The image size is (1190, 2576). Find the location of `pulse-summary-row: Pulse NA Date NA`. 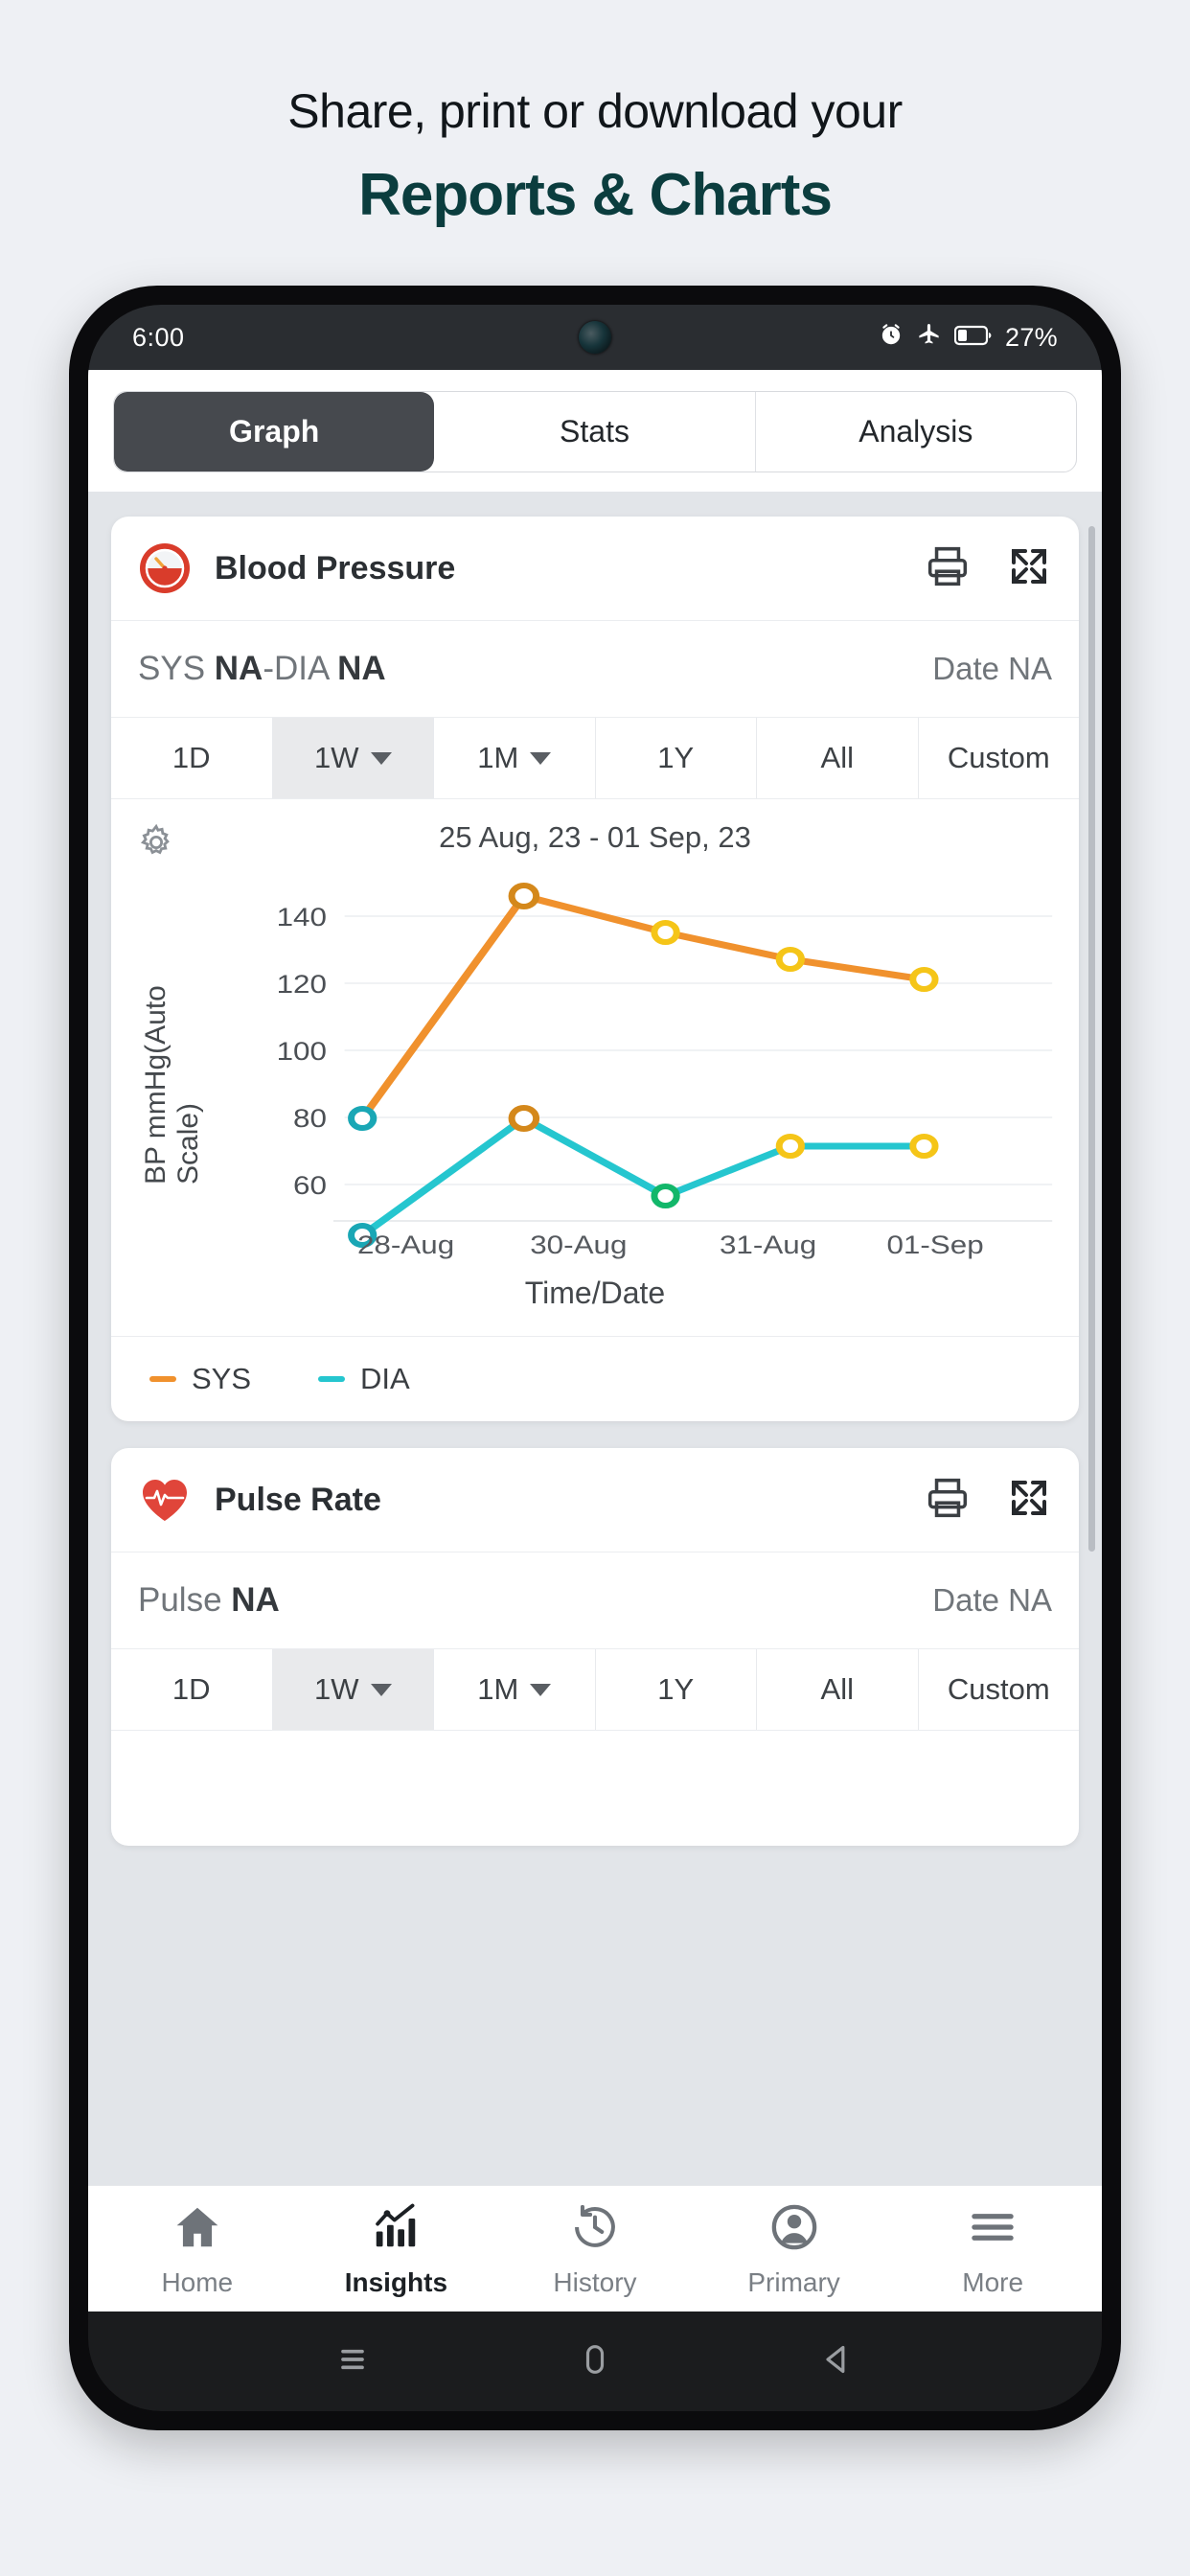

pulse-summary-row: Pulse NA Date NA is located at coordinates (595, 1600).